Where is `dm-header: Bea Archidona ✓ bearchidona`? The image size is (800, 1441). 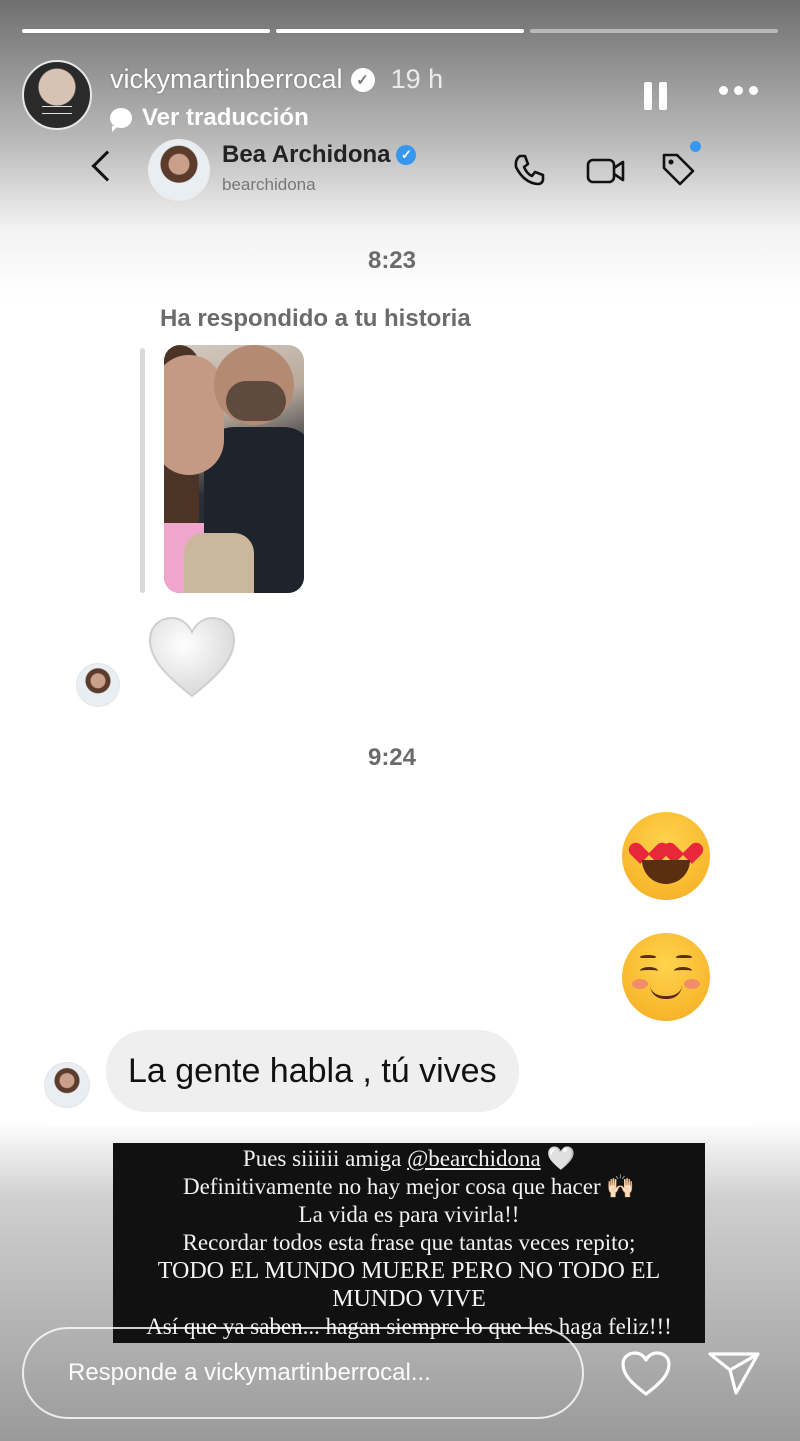 dm-header: Bea Archidona ✓ bearchidona is located at coordinates (401, 170).